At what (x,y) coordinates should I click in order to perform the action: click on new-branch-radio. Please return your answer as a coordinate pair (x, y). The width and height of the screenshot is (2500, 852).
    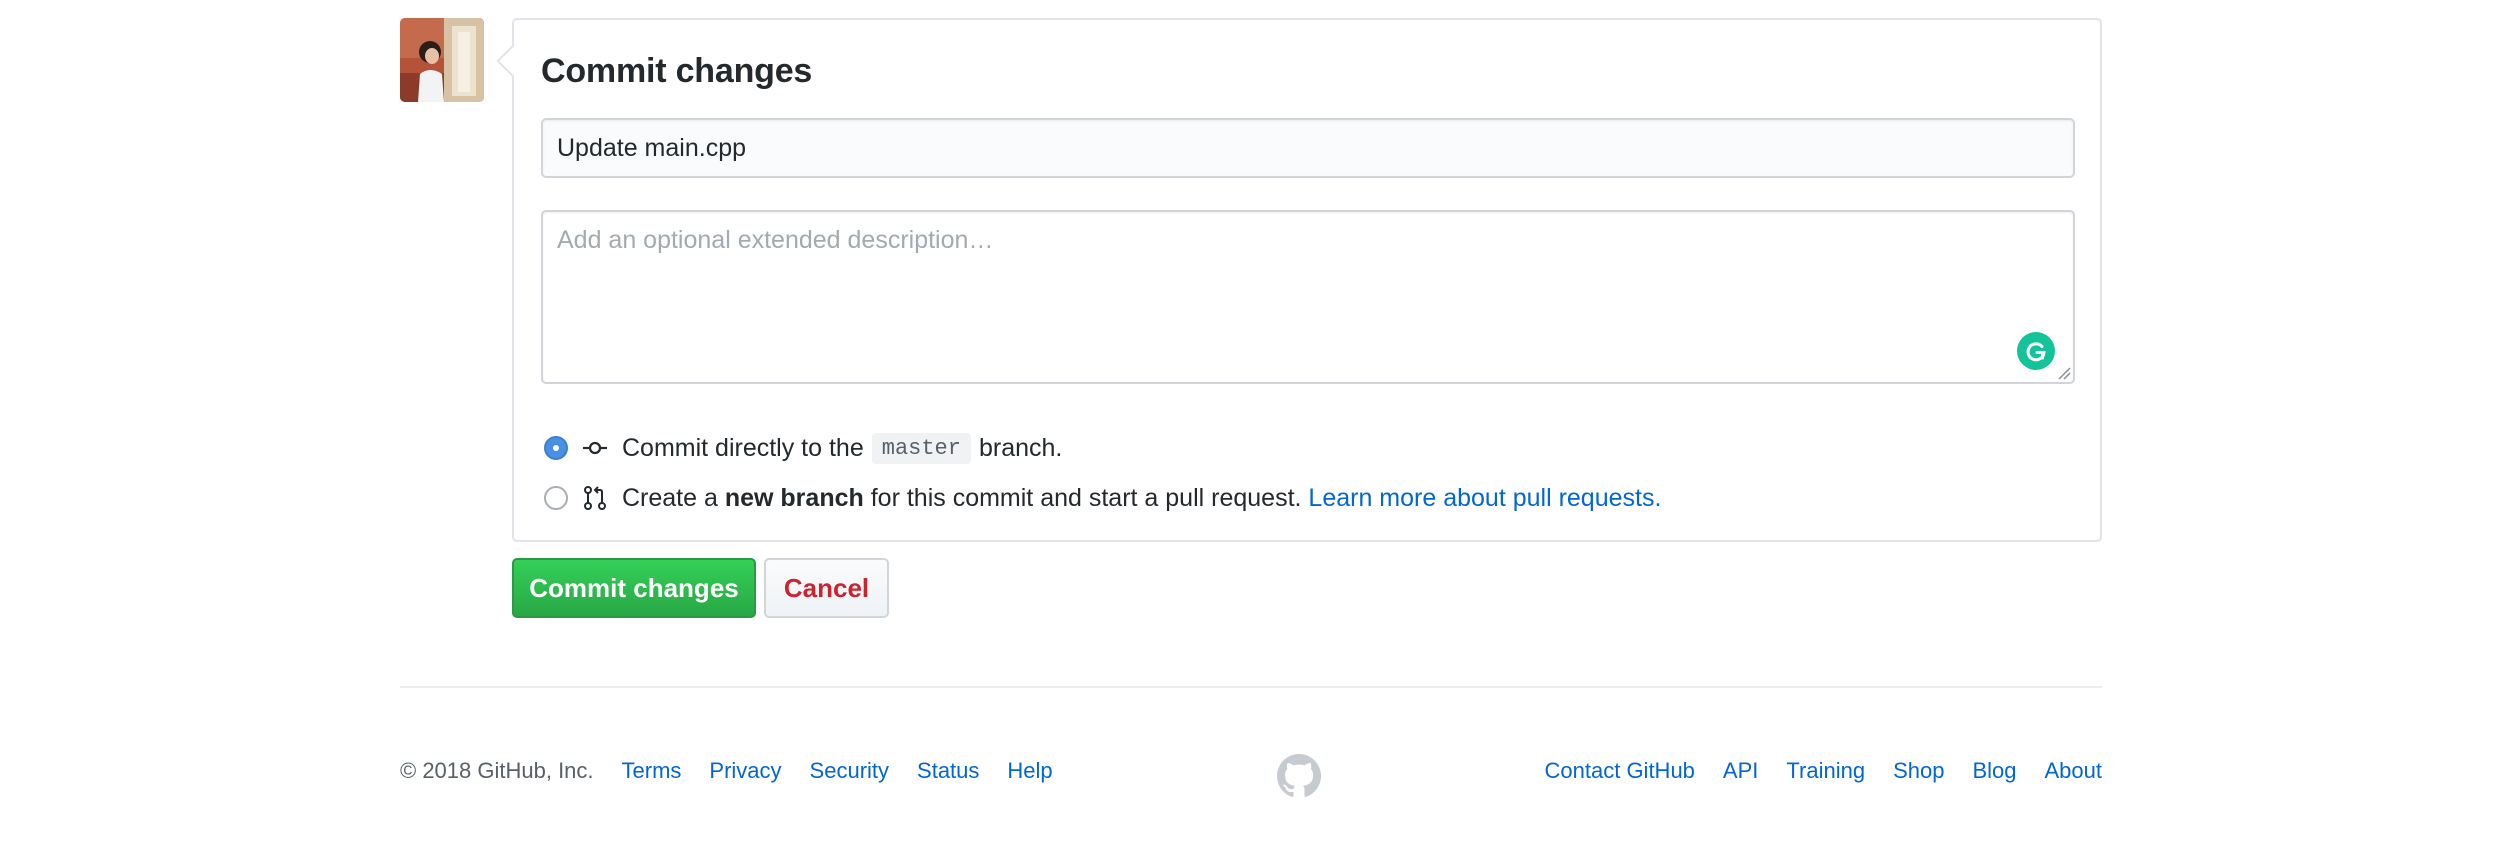
    Looking at the image, I should click on (556, 498).